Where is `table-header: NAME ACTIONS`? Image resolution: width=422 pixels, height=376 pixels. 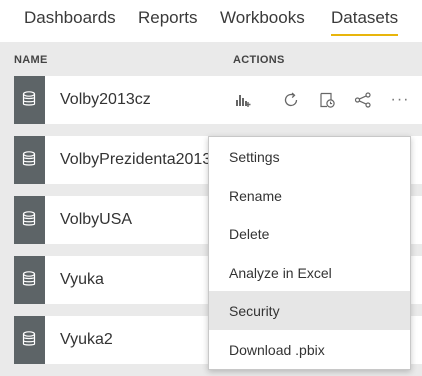 table-header: NAME ACTIONS is located at coordinates (211, 59).